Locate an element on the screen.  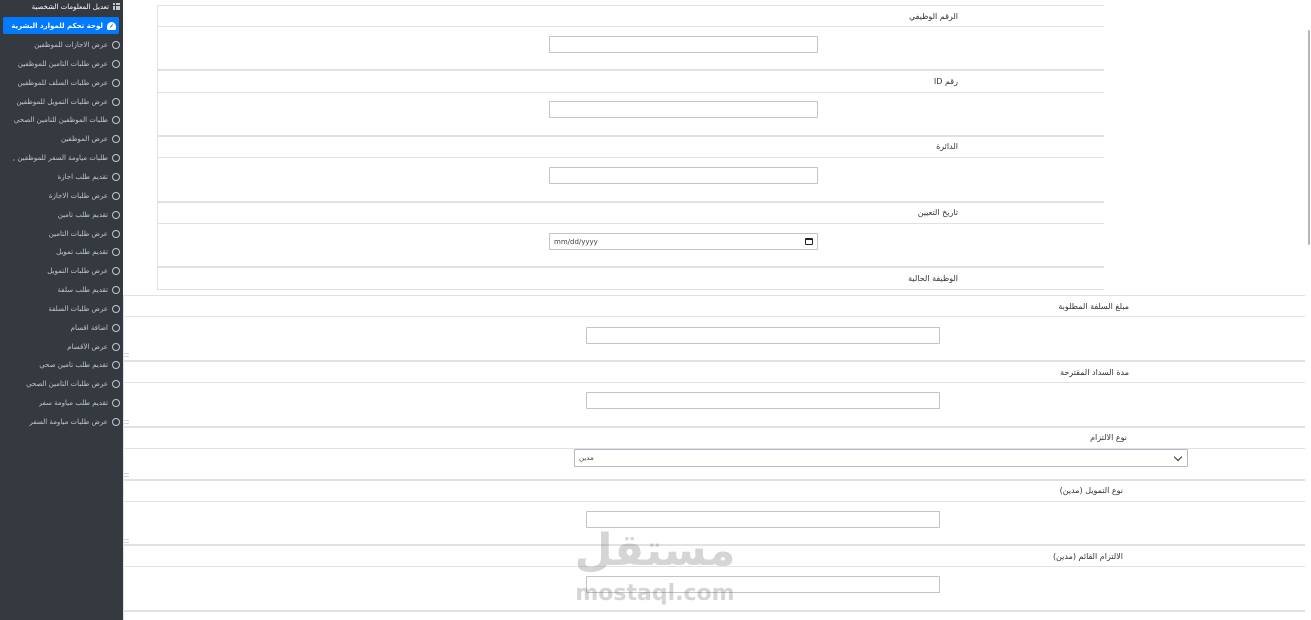
existing-commitment-label: الالتزام القائم (مدين) is located at coordinates (1087, 556).